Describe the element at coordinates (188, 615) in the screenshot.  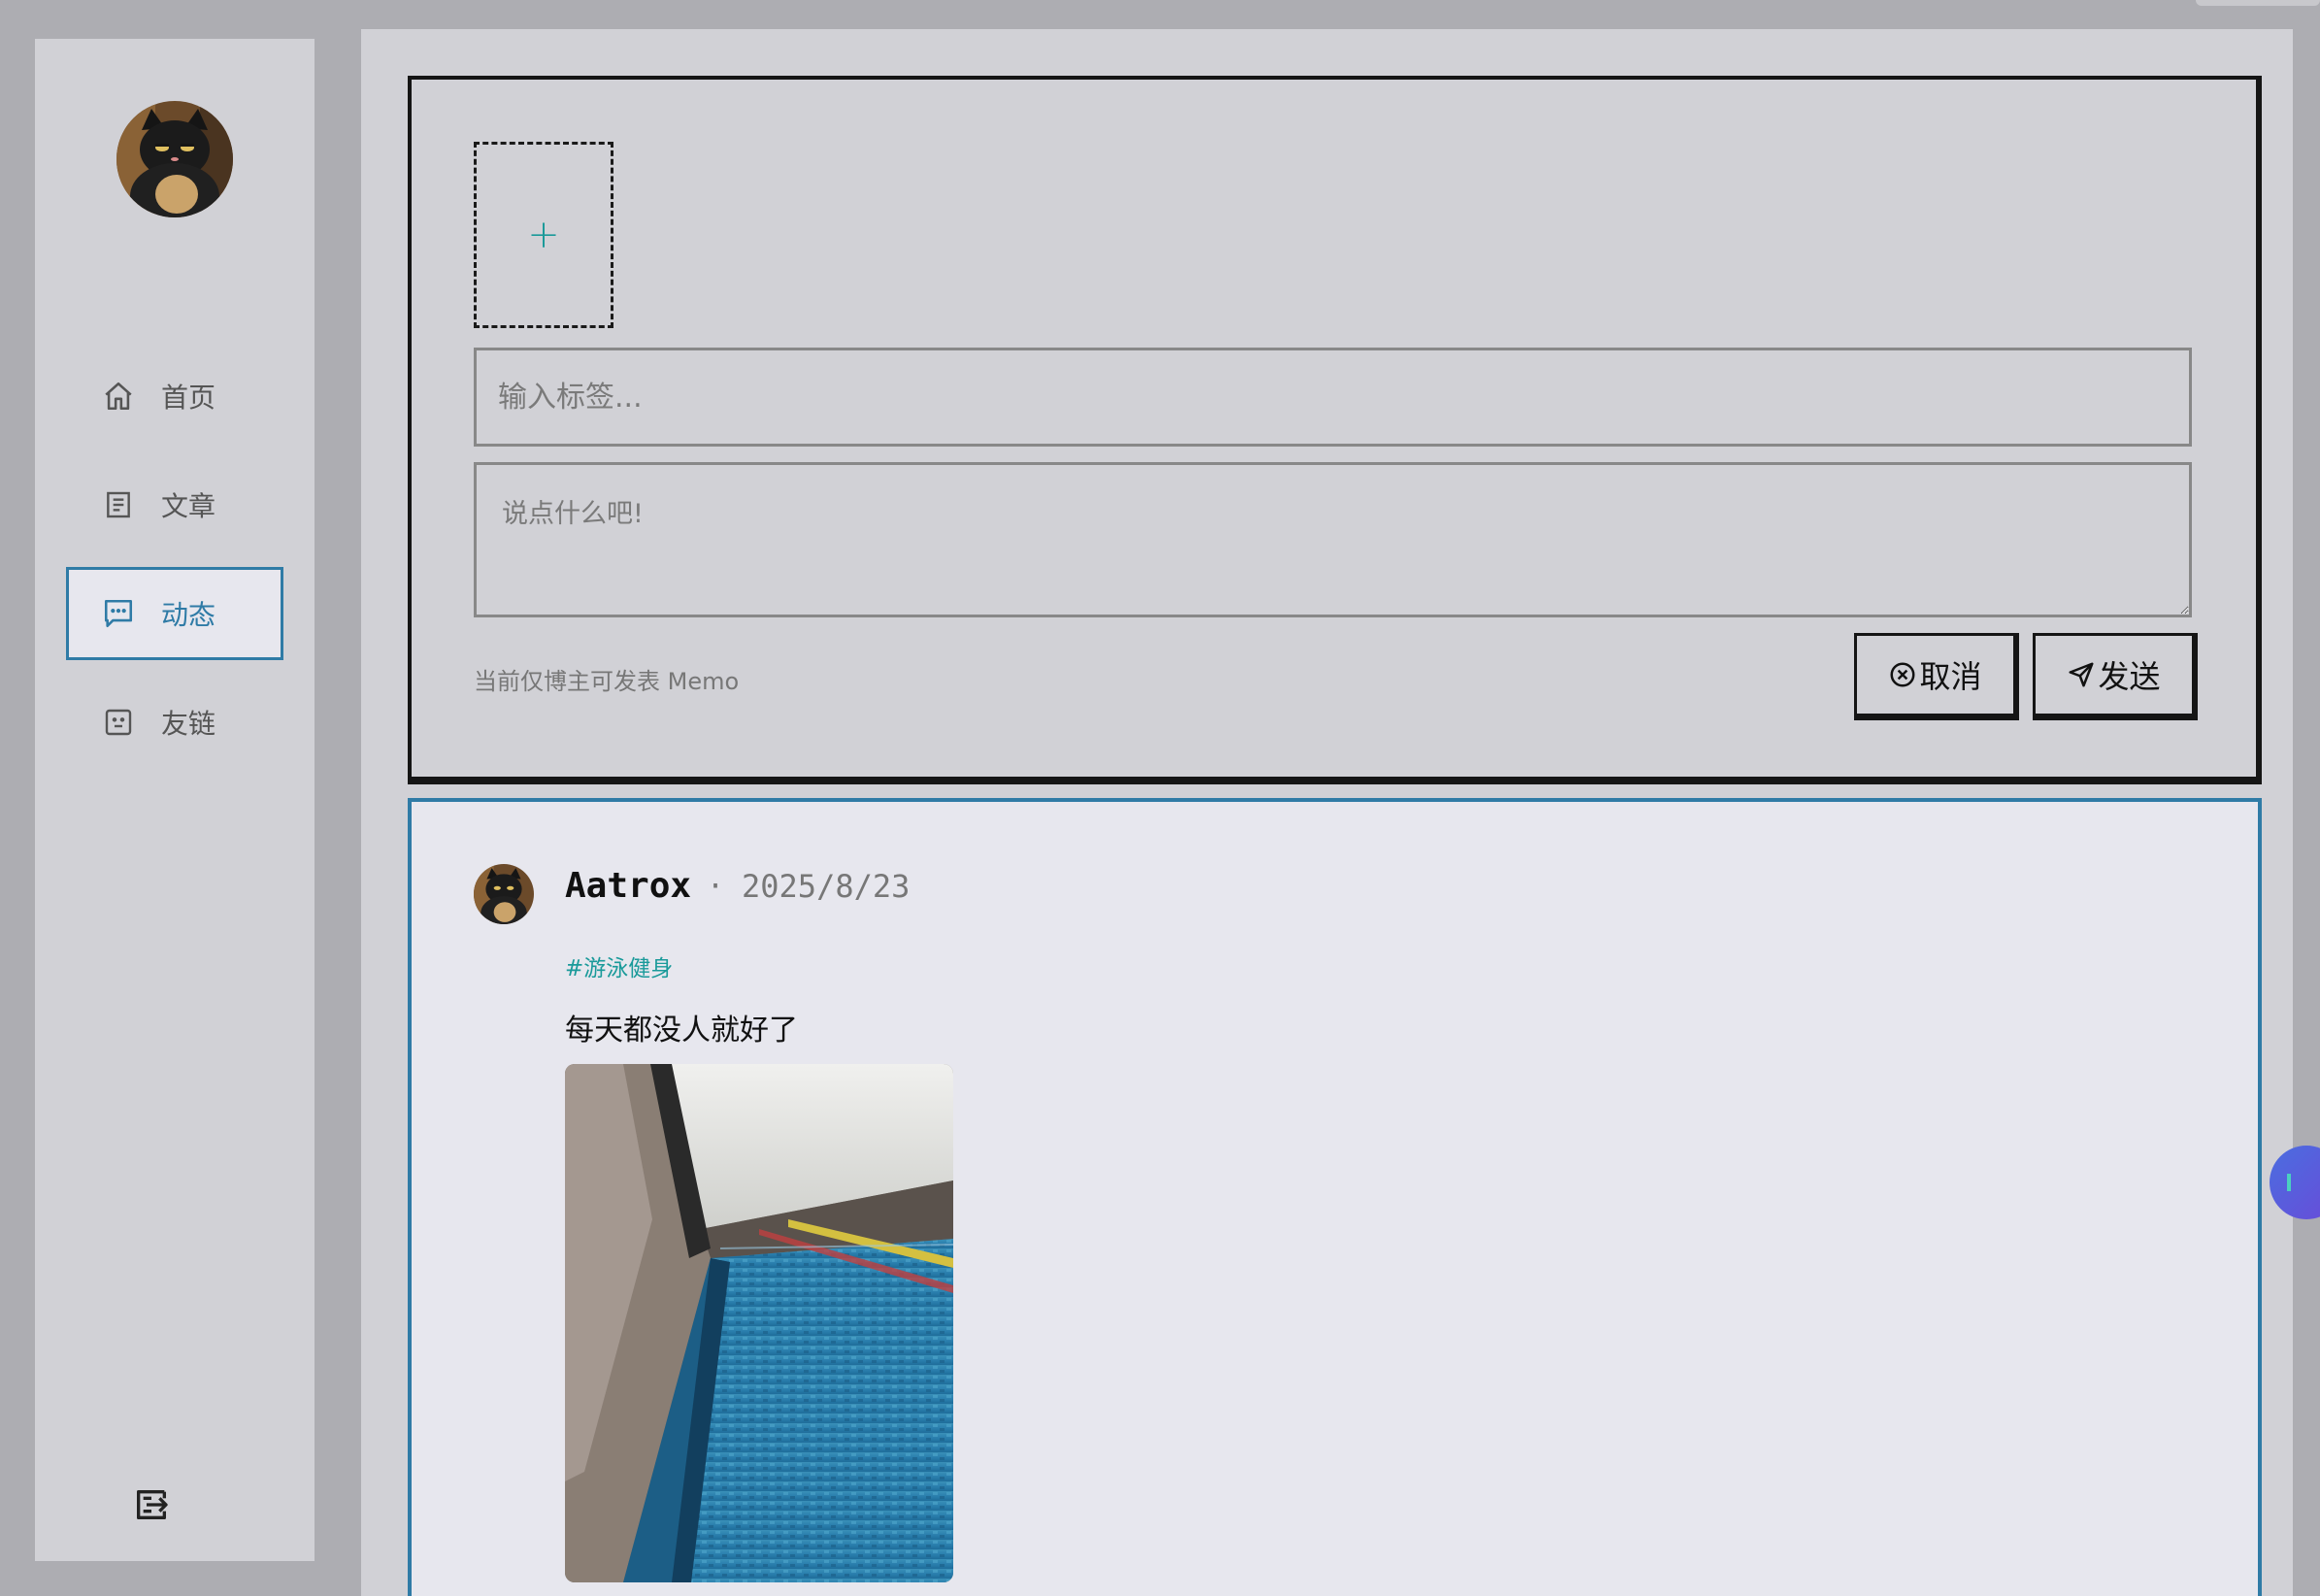
I see `sidebar-item-label: 动态` at that location.